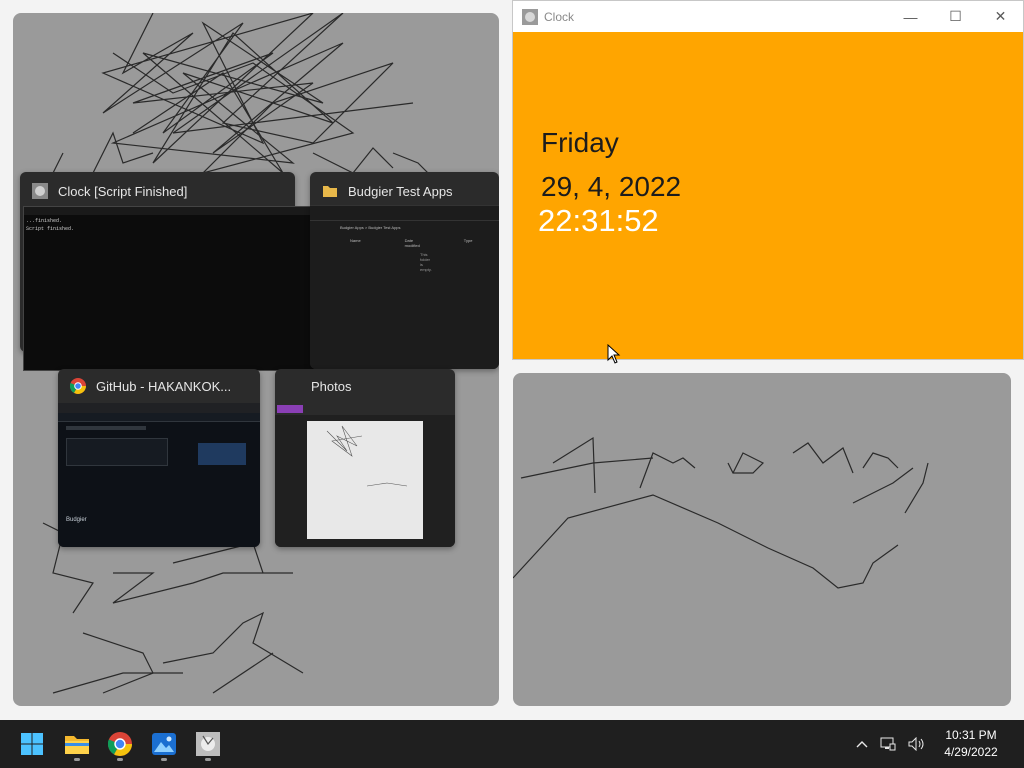  I want to click on windows-logo-icon, so click(32, 744).